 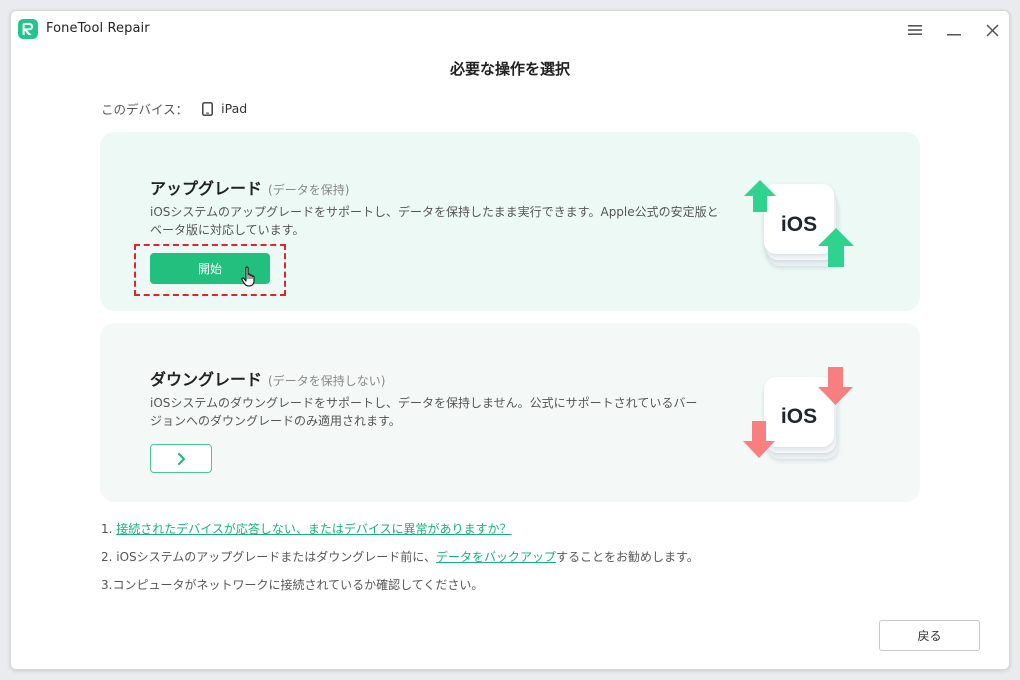 What do you see at coordinates (496, 557) in the screenshot?
I see `backup-data-link: データをバックアップ` at bounding box center [496, 557].